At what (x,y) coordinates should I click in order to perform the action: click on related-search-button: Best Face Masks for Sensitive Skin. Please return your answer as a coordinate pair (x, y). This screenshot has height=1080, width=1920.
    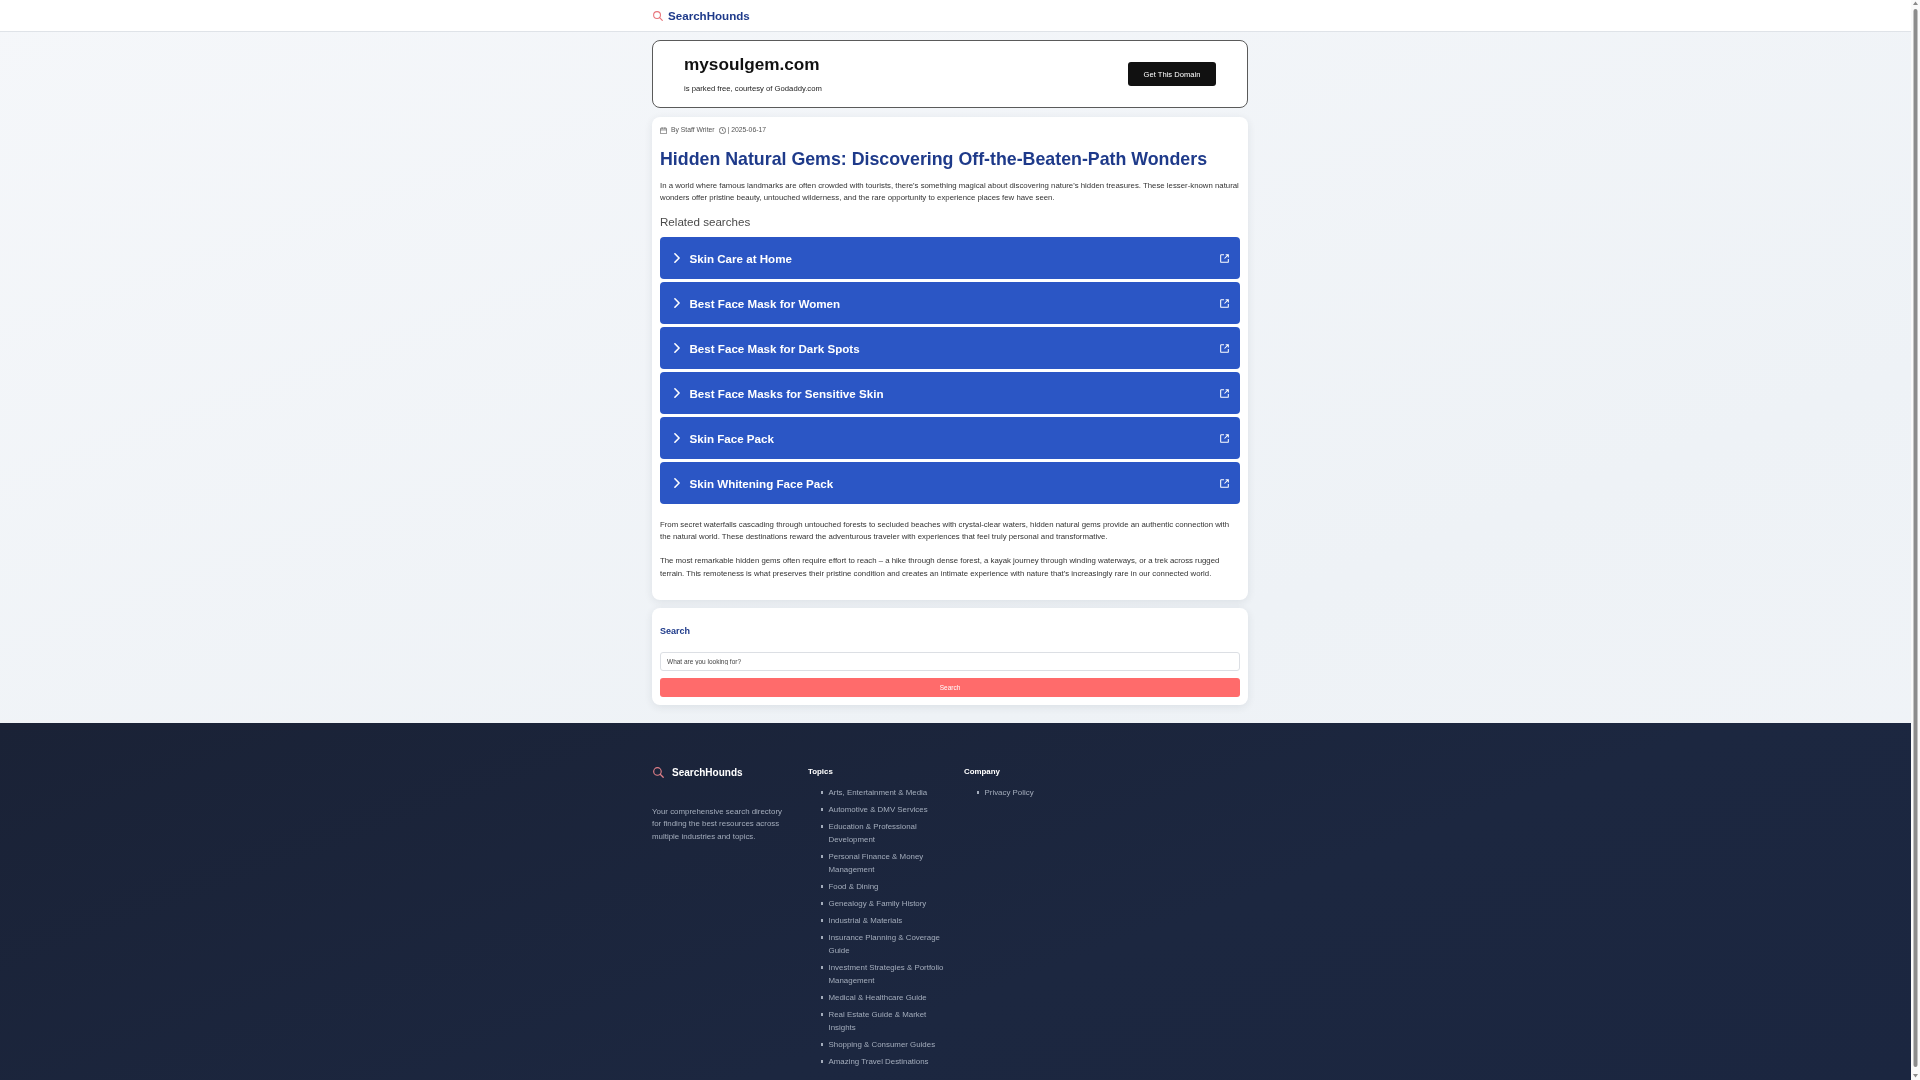
    Looking at the image, I should click on (950, 393).